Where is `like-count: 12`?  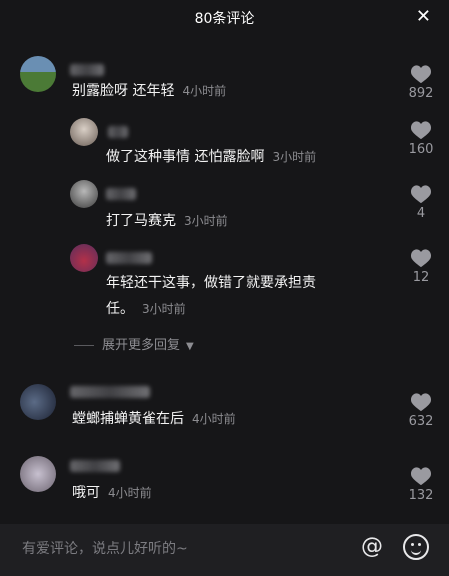
like-count: 12 is located at coordinates (421, 277).